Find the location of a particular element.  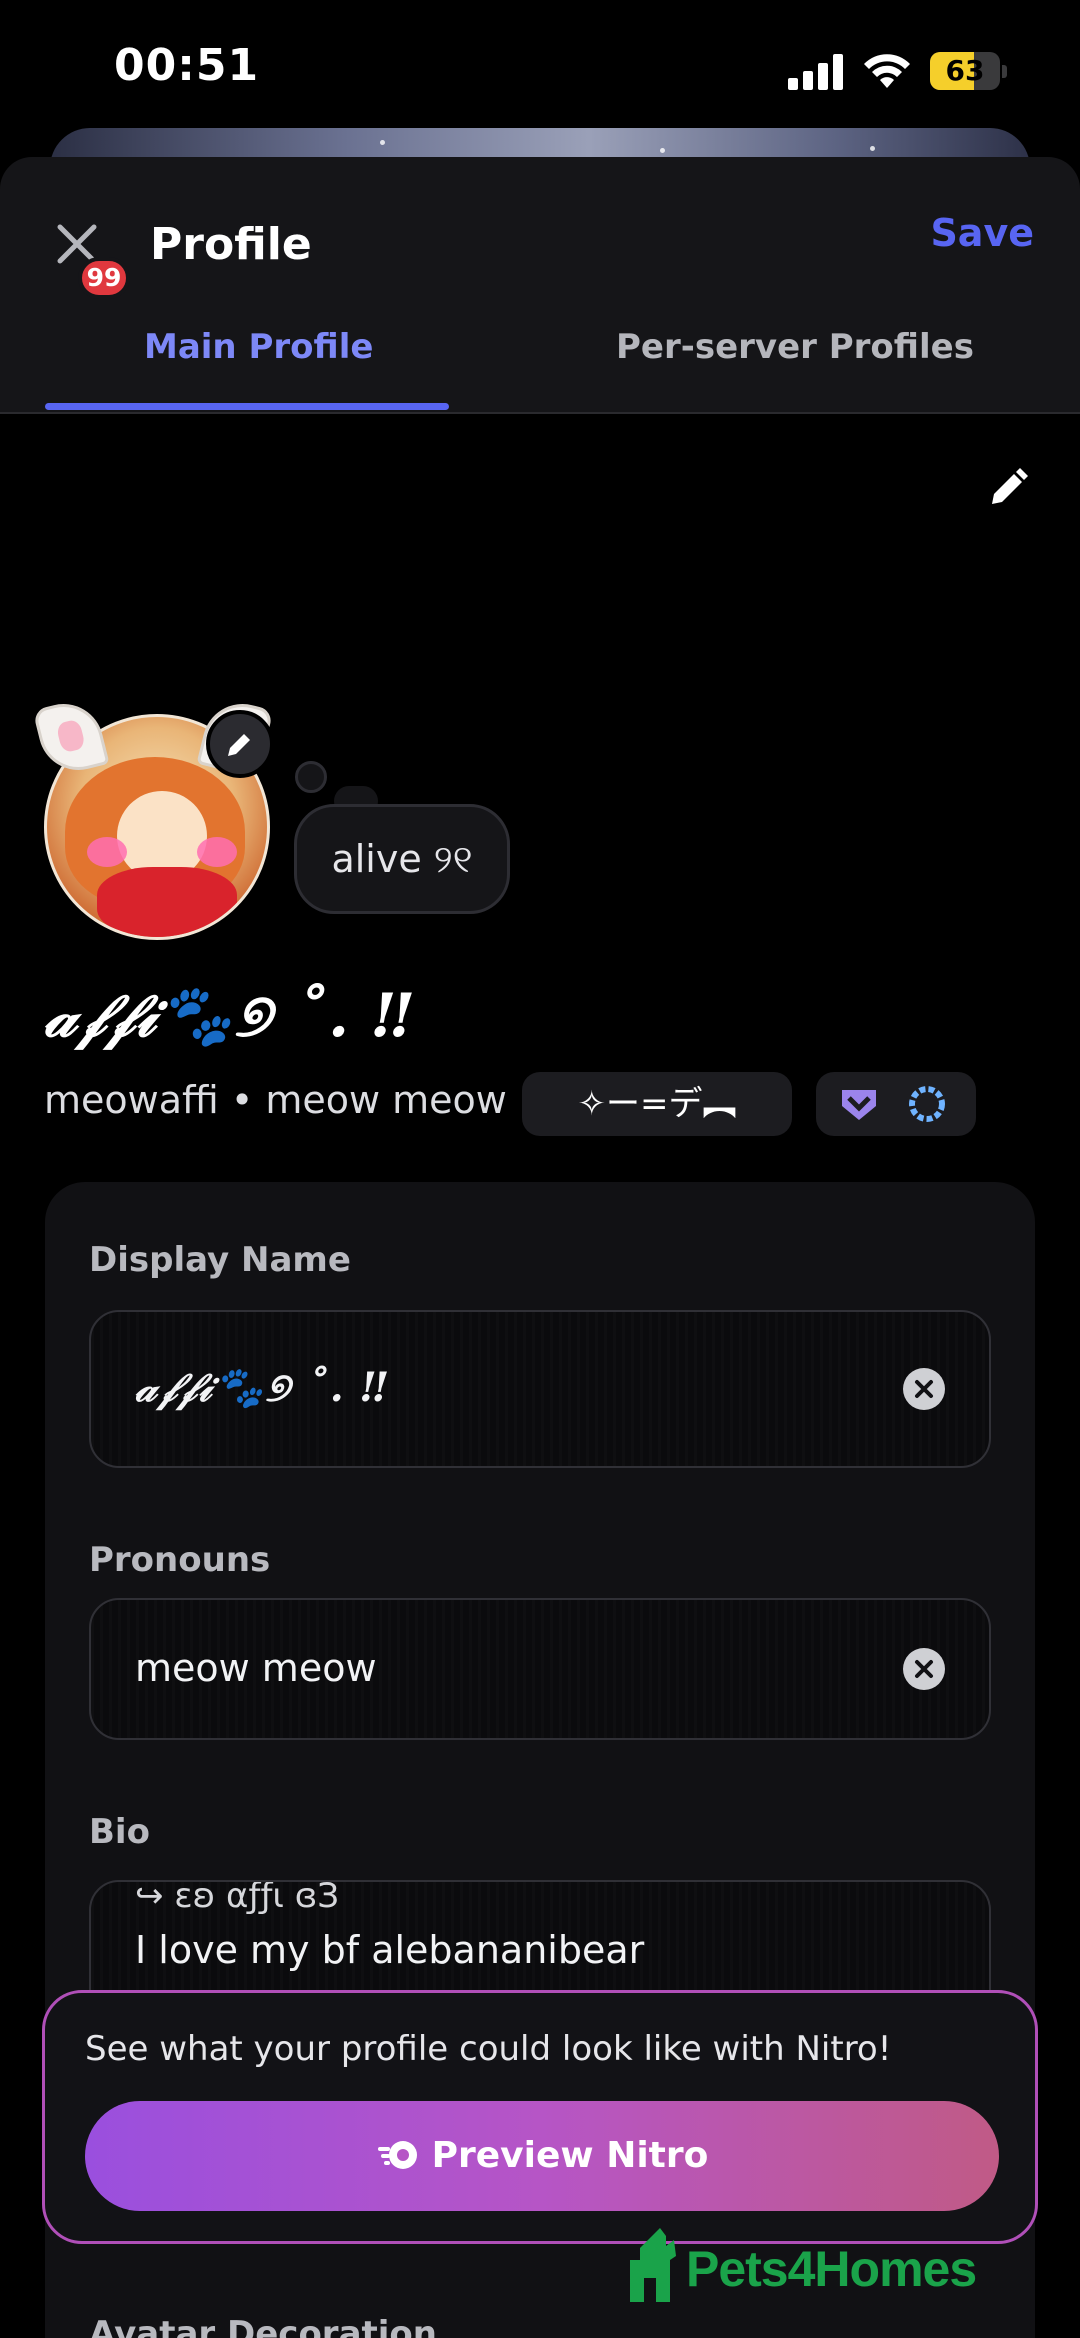

status-bubble-tail is located at coordinates (311, 777).